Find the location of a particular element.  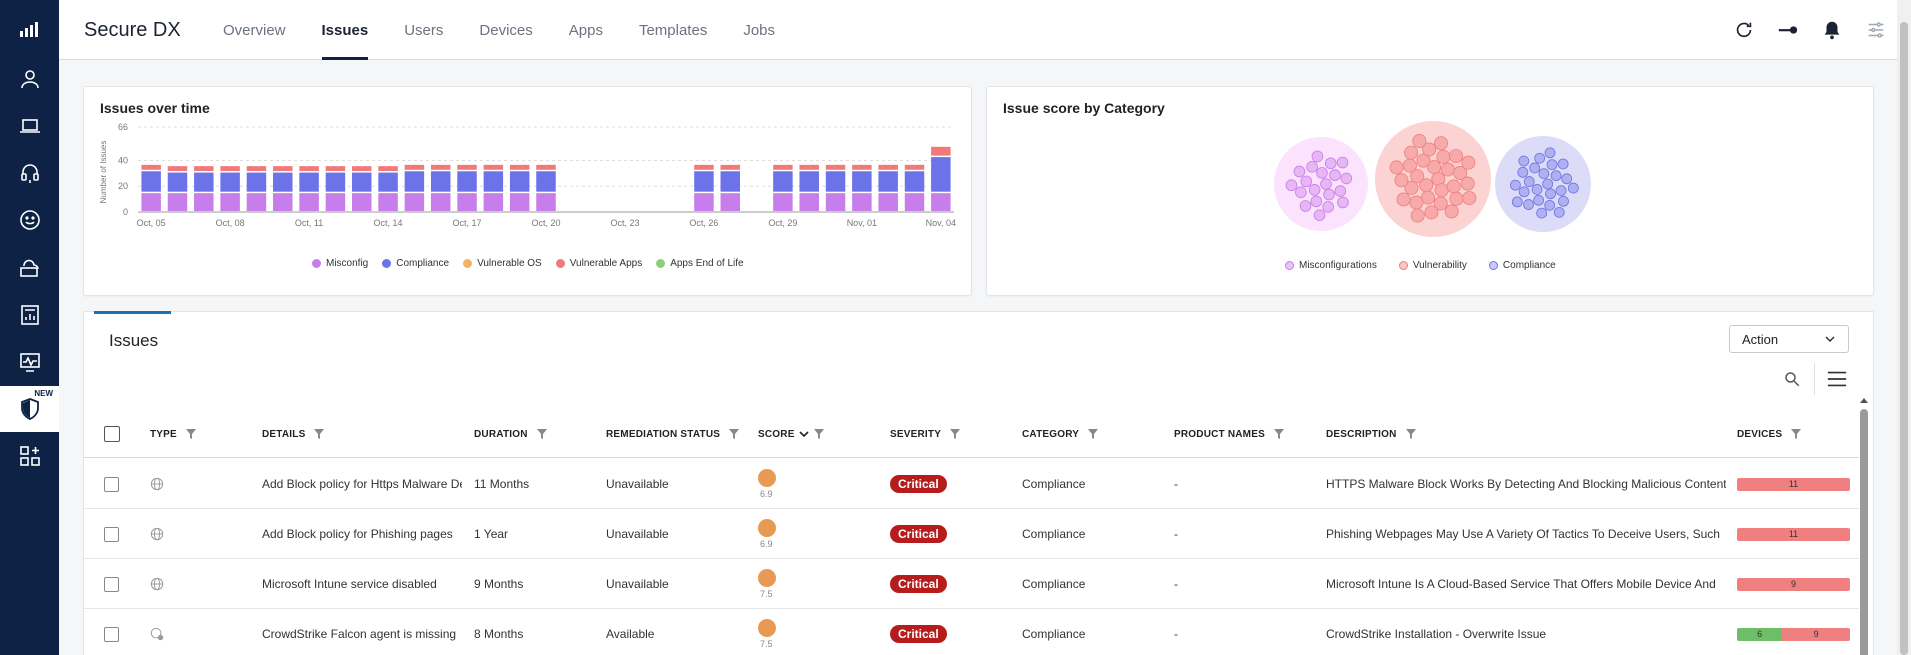

issues-accent-bar is located at coordinates (132, 312).